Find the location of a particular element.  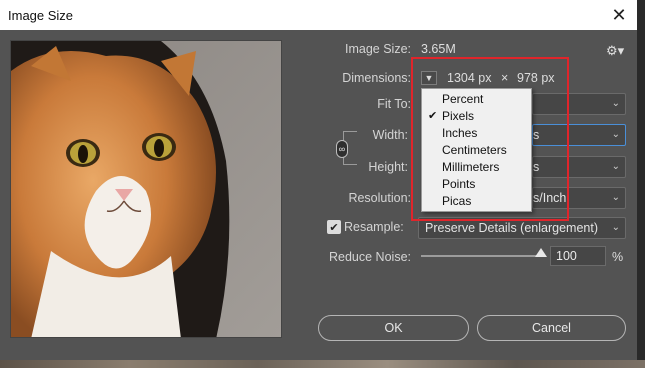

ok-button: OK is located at coordinates (393, 328).